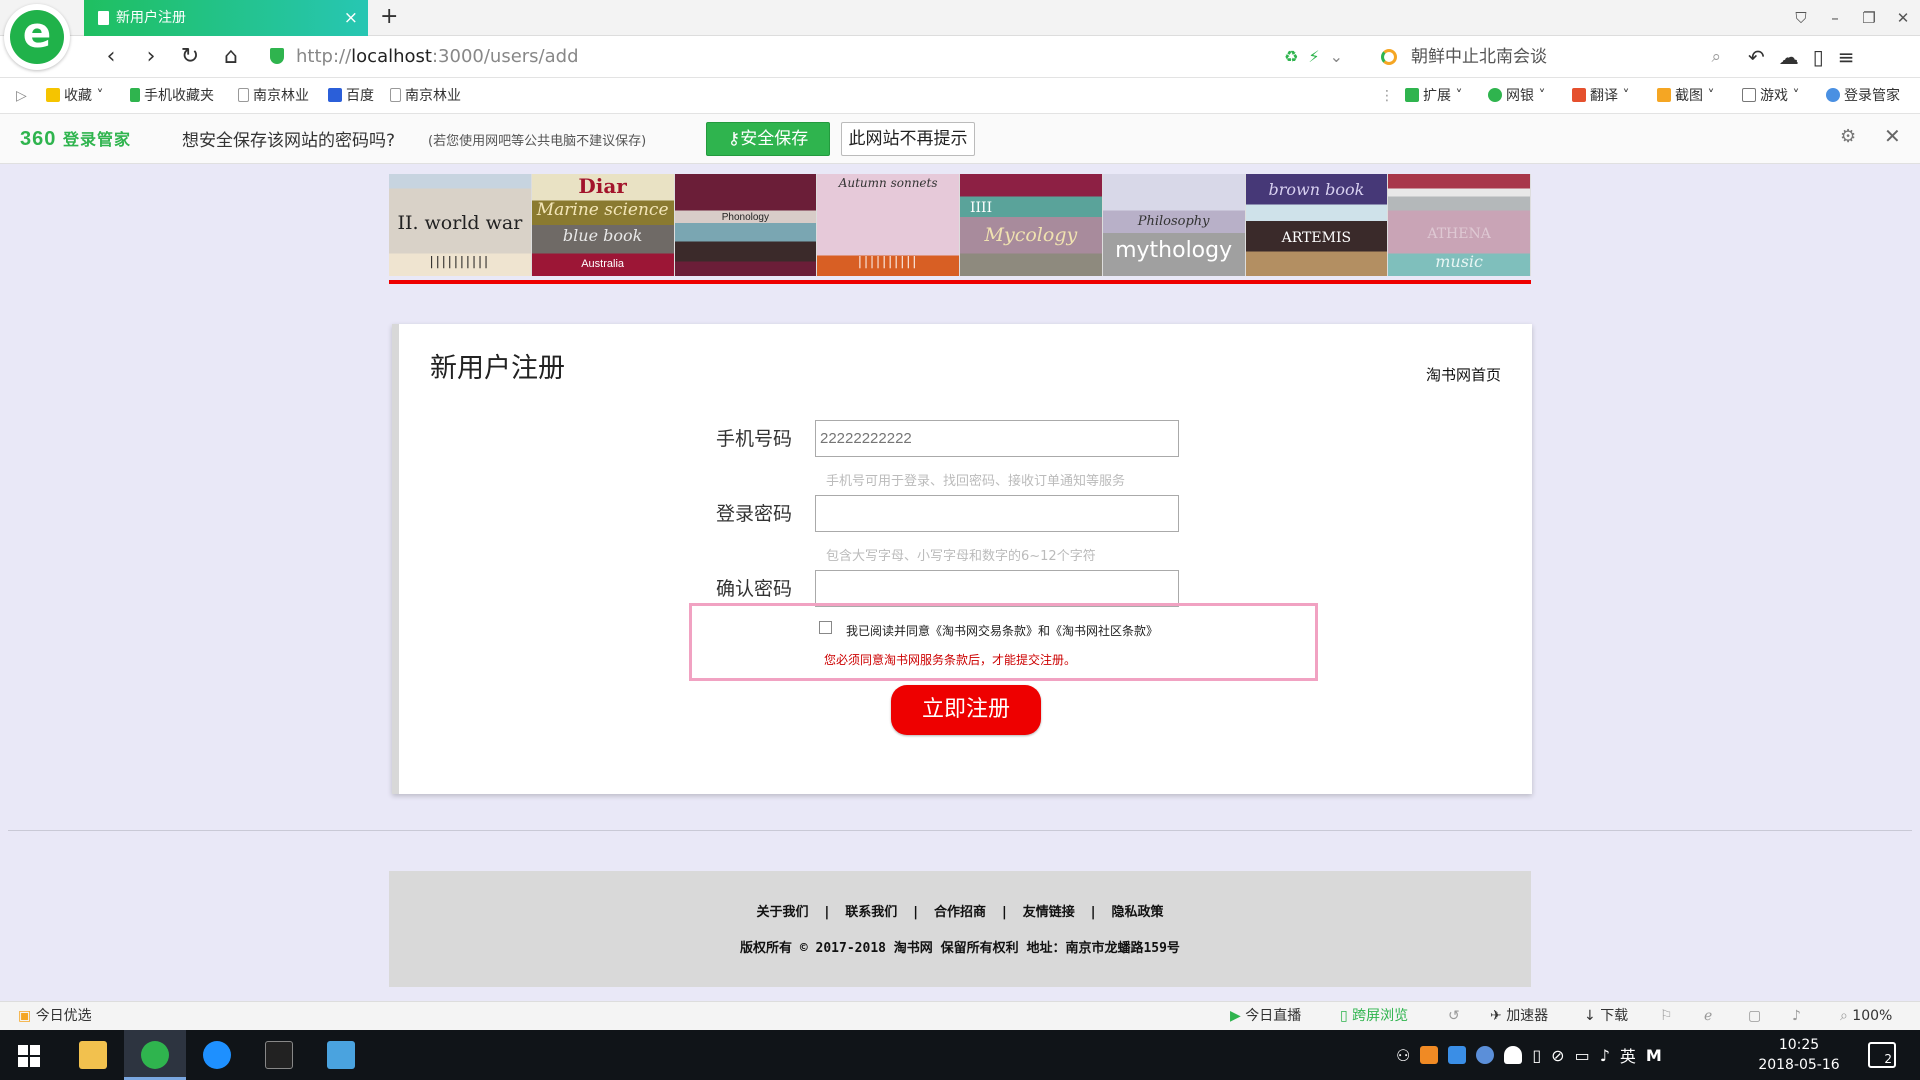 The height and width of the screenshot is (1080, 1920). I want to click on lightning-icon: ⚡, so click(1313, 57).